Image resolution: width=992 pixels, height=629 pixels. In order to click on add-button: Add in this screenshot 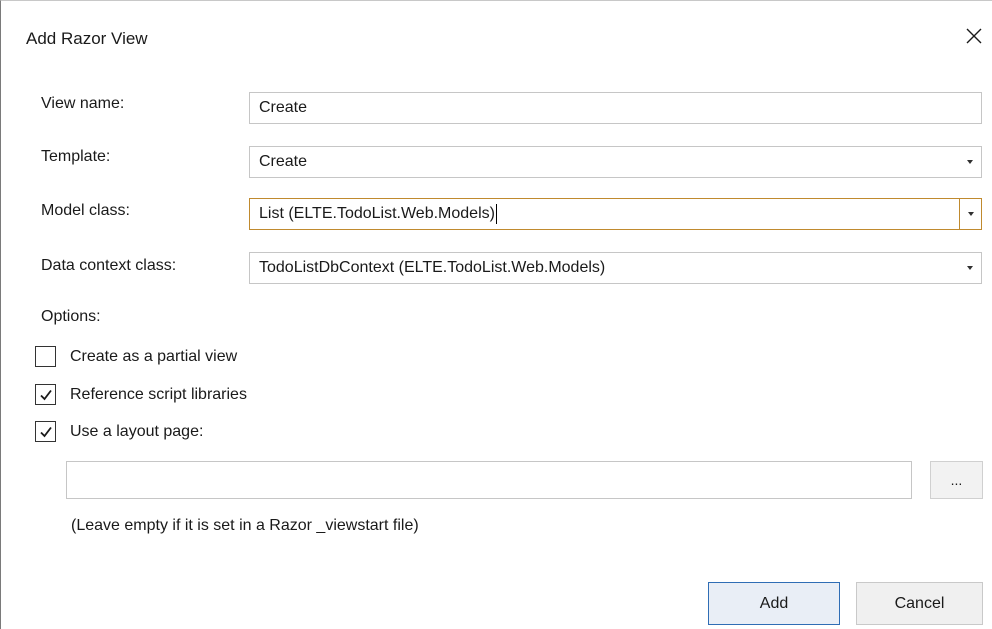, I will do `click(774, 603)`.